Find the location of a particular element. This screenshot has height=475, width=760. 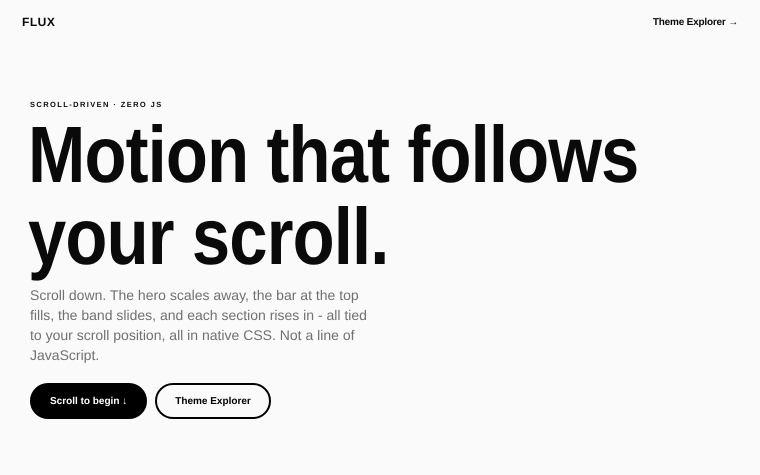

scroll-button: Scroll to begin ↓ is located at coordinates (89, 401).